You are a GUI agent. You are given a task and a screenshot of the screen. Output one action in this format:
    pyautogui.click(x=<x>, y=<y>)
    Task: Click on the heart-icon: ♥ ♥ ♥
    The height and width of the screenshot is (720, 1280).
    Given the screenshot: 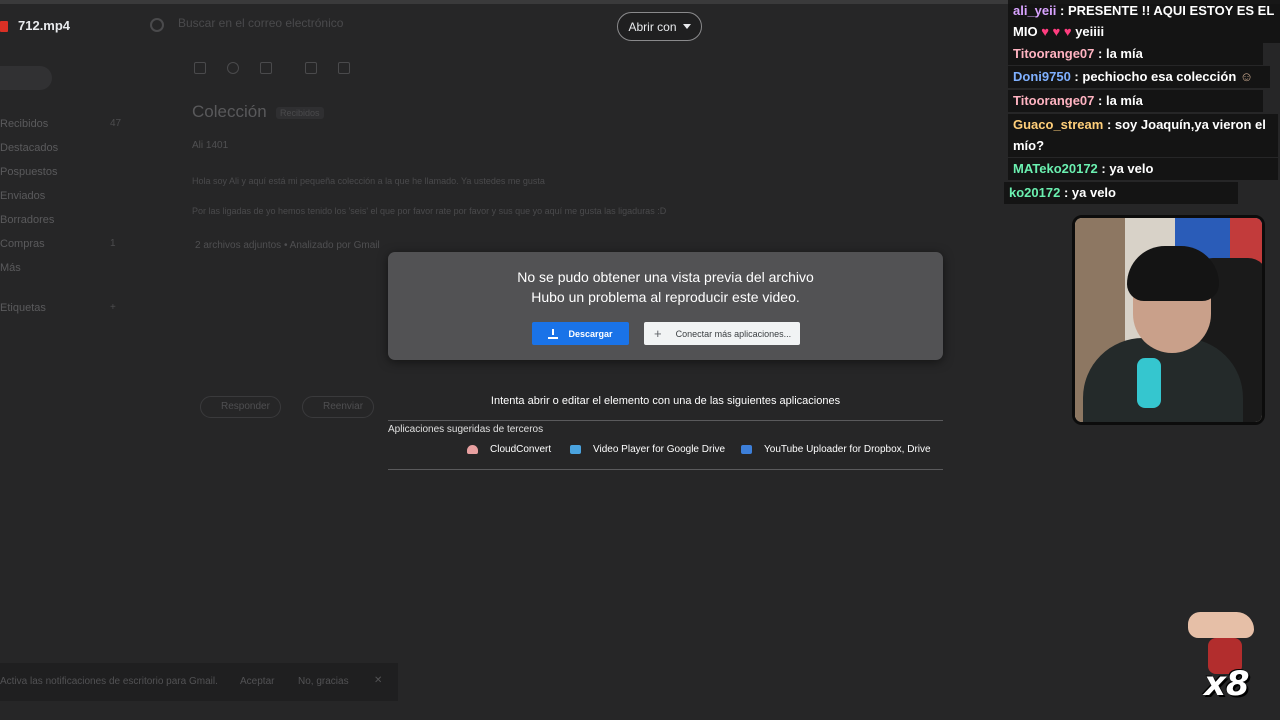 What is the action you would take?
    pyautogui.click(x=1056, y=31)
    